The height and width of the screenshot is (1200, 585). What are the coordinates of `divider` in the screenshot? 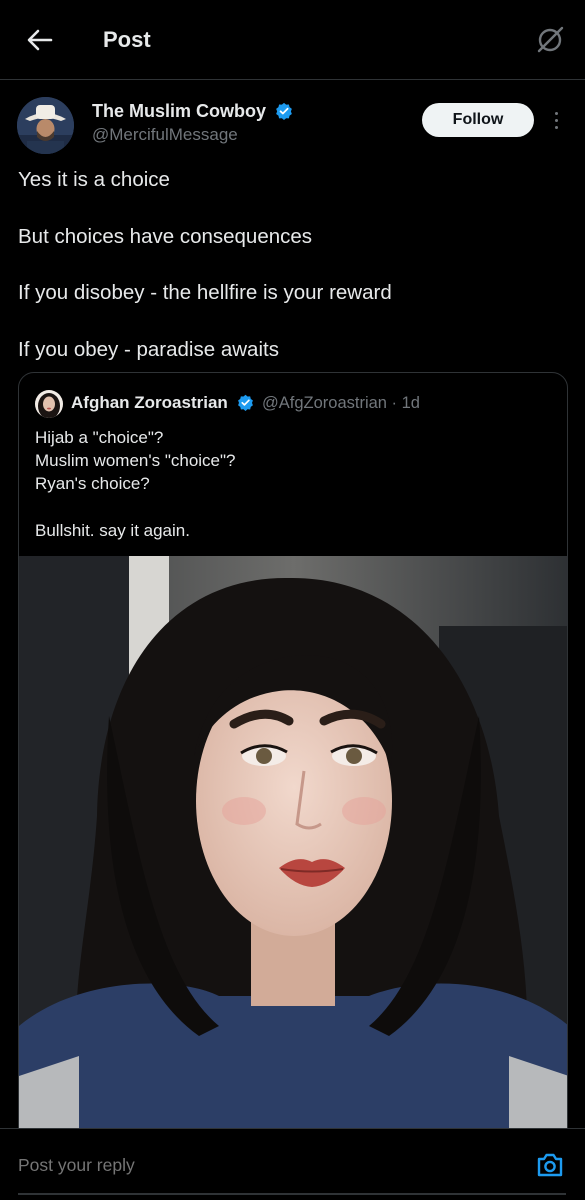 It's located at (292, 1194).